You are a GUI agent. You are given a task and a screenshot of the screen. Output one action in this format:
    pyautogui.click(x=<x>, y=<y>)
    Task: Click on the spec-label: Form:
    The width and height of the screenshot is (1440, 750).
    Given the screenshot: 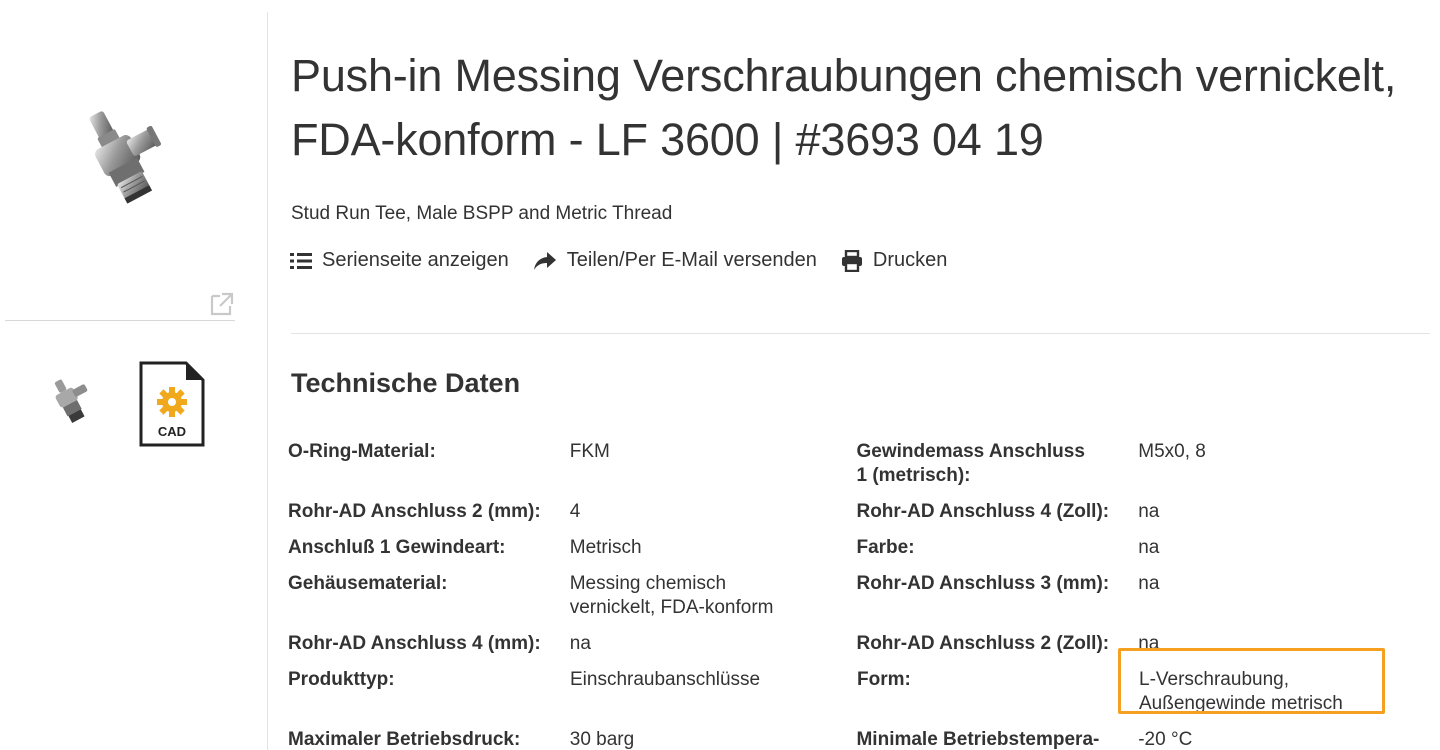 What is the action you would take?
    pyautogui.click(x=884, y=679)
    